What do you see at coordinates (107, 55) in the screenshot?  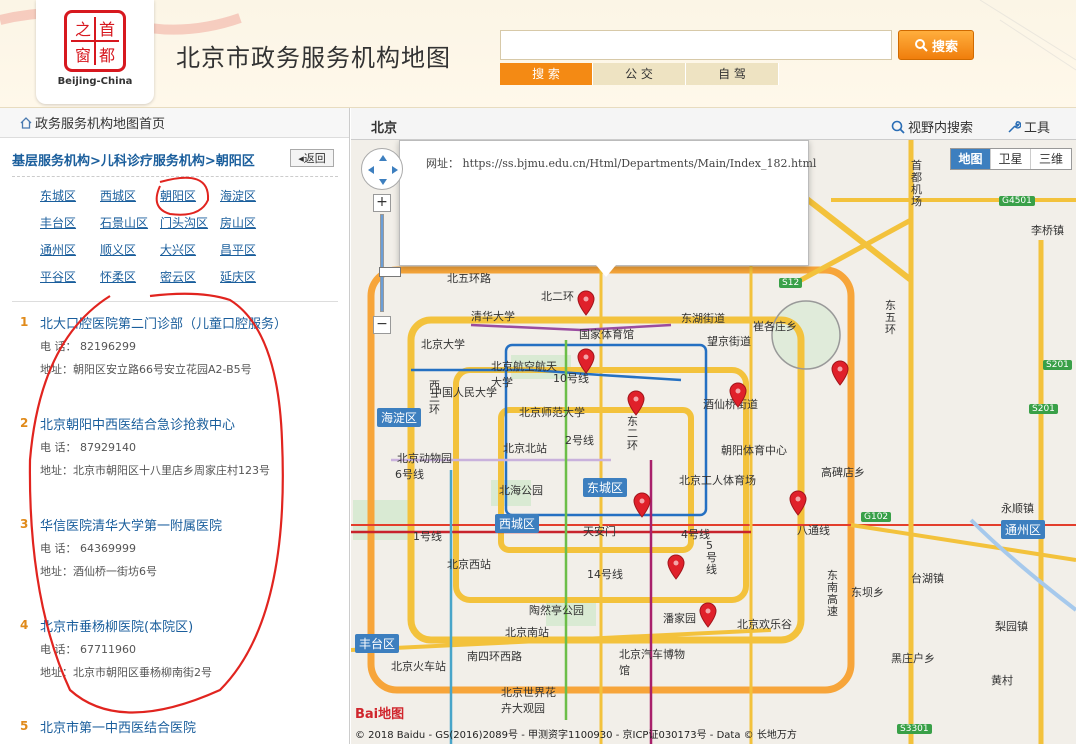 I see `svg-text: 都` at bounding box center [107, 55].